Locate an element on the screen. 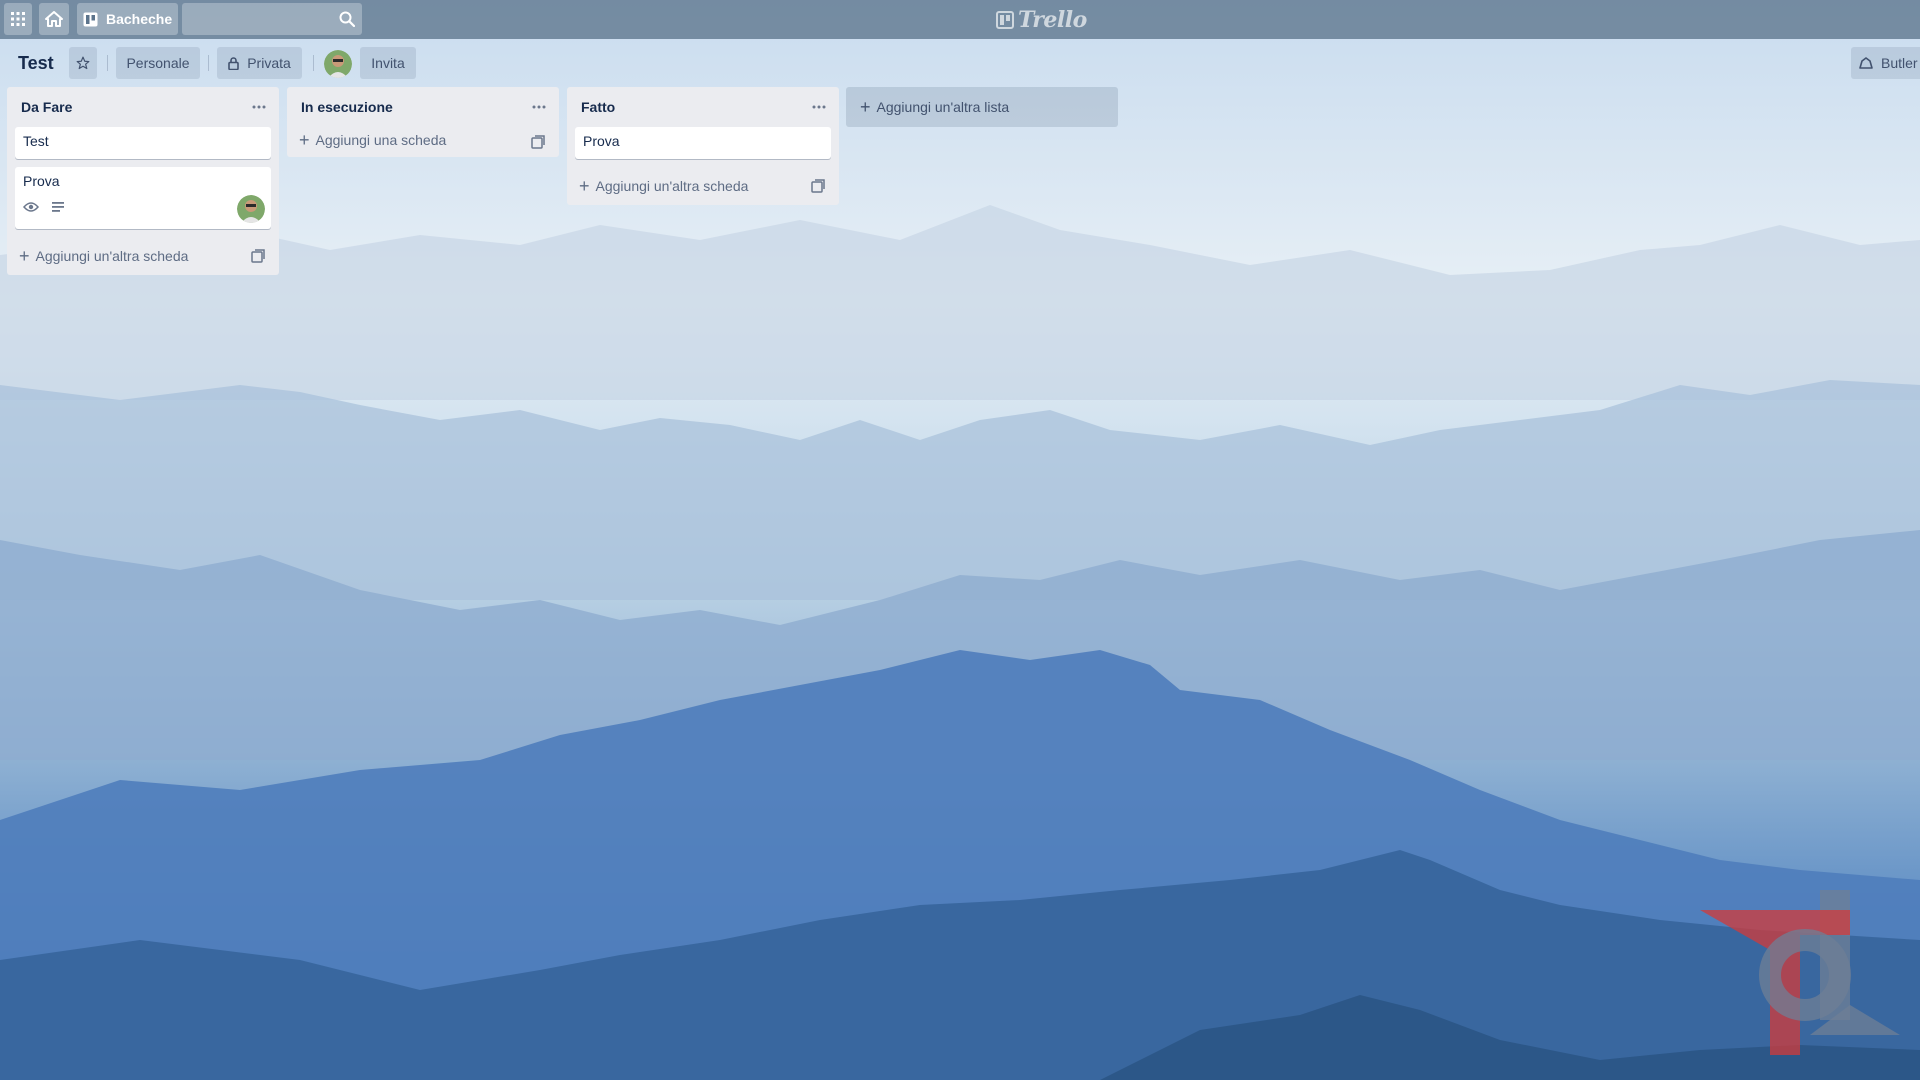 The height and width of the screenshot is (1080, 1920). card-member-avatar is located at coordinates (251, 209).